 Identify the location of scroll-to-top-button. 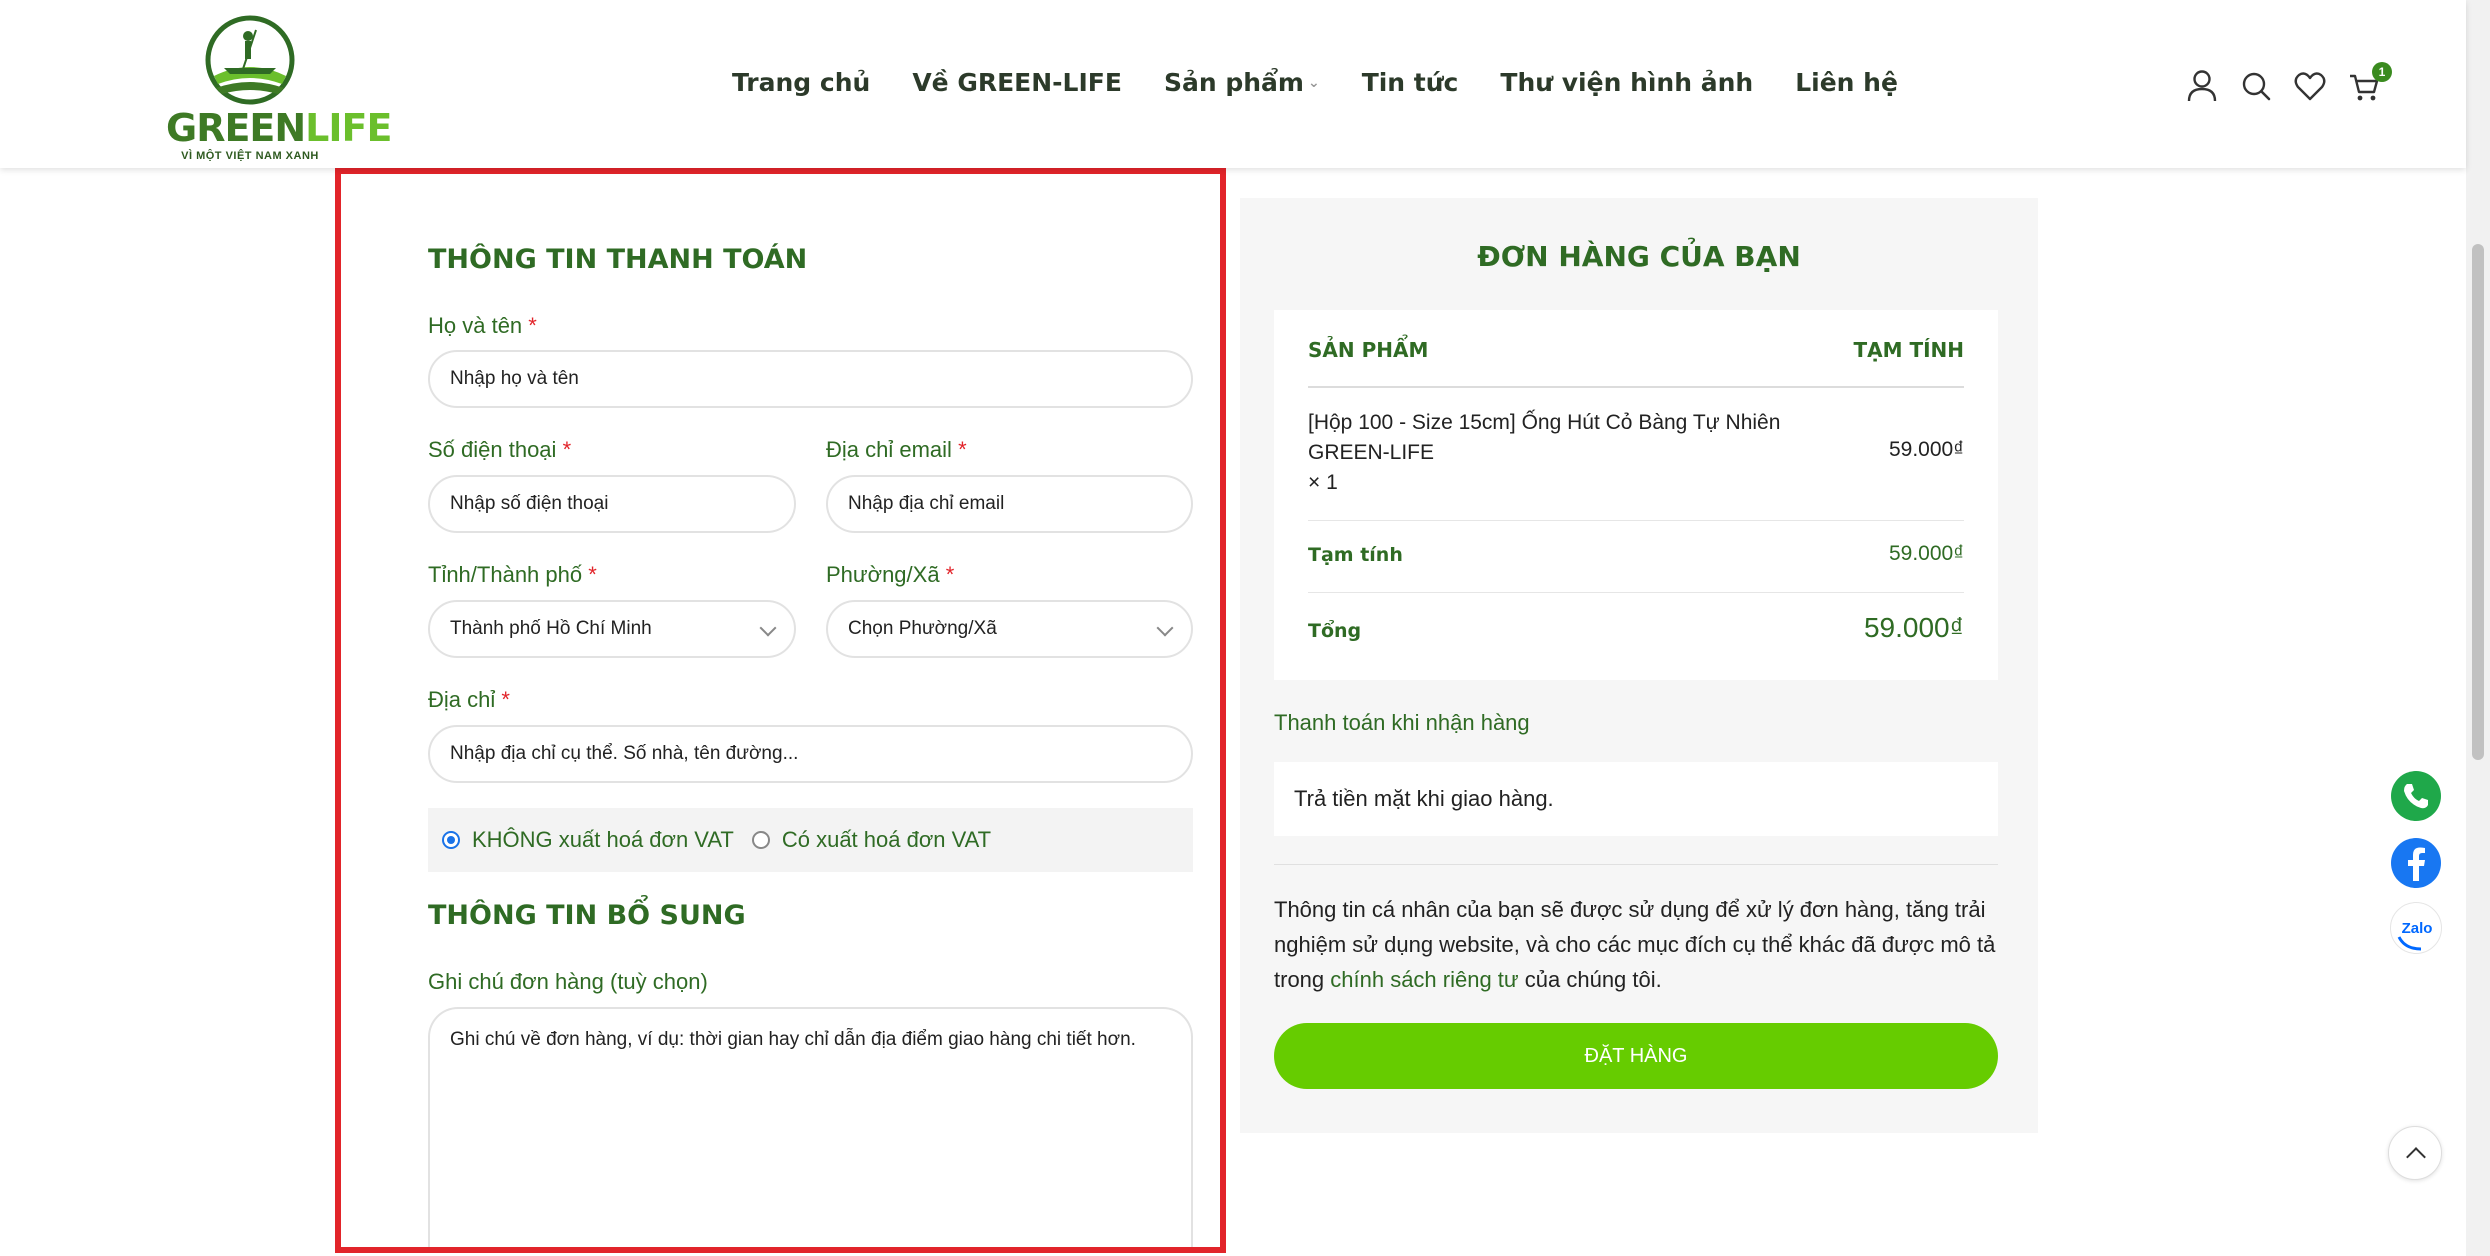
(2415, 1153).